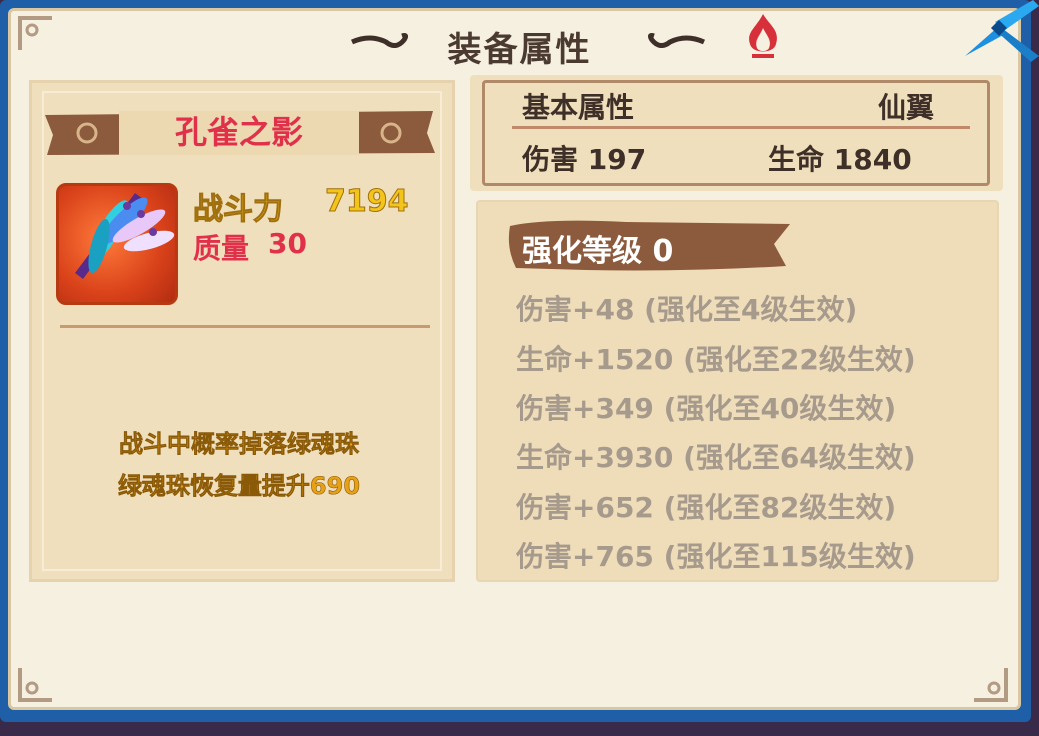  I want to click on enhance-bonus: 伤害+349 (强化至40级生效), so click(706, 408).